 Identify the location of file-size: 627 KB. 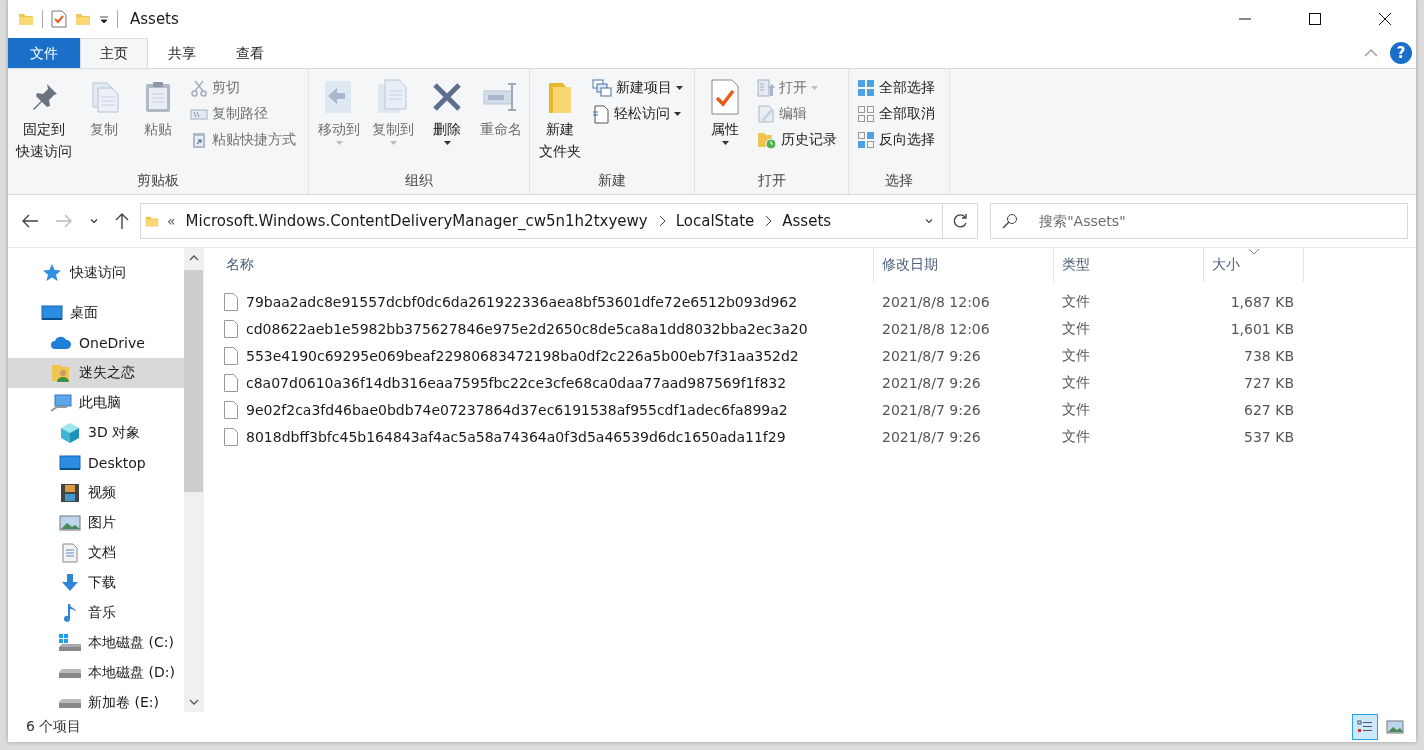
(1269, 409).